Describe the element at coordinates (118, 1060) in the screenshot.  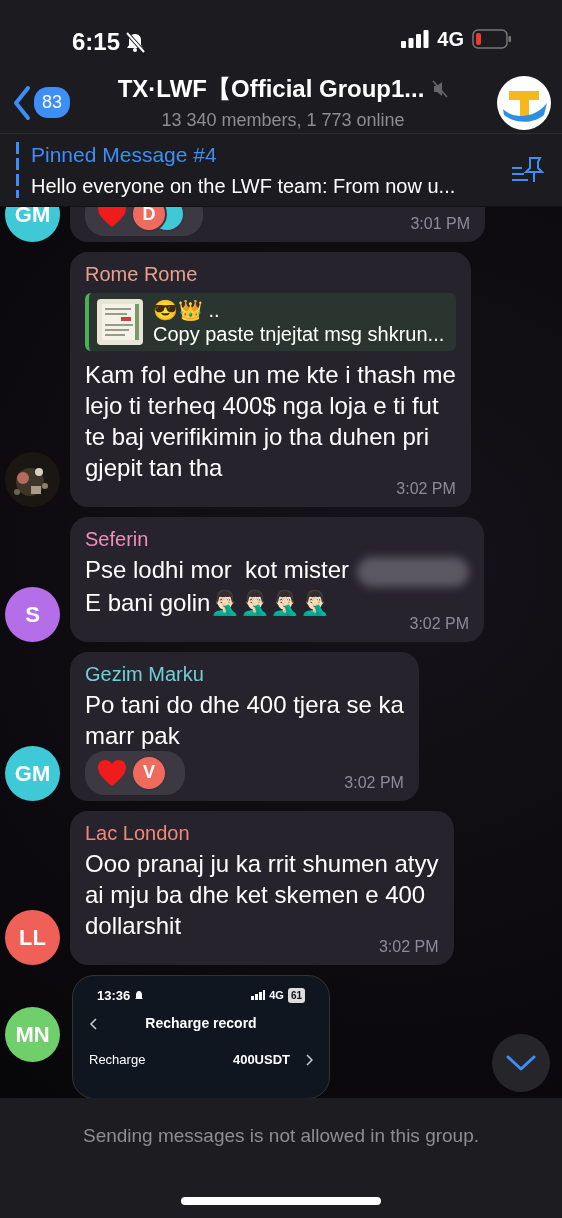
I see `record-label: Recharge` at that location.